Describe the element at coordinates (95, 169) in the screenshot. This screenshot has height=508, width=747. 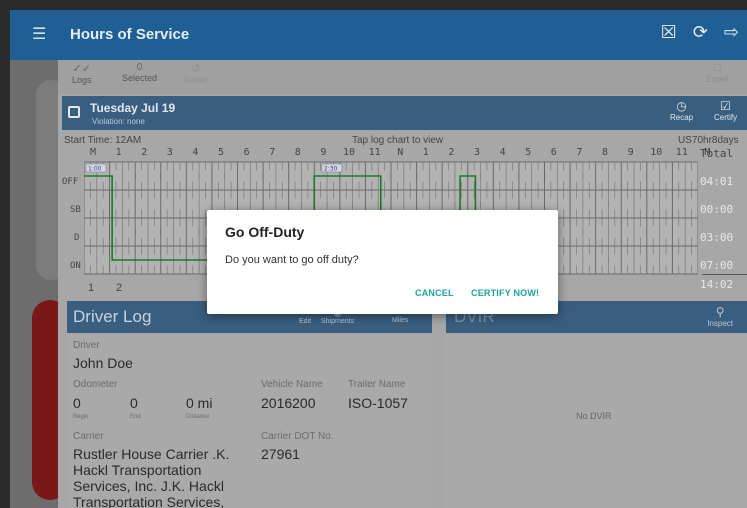
I see `duration-badge: 1:00` at that location.